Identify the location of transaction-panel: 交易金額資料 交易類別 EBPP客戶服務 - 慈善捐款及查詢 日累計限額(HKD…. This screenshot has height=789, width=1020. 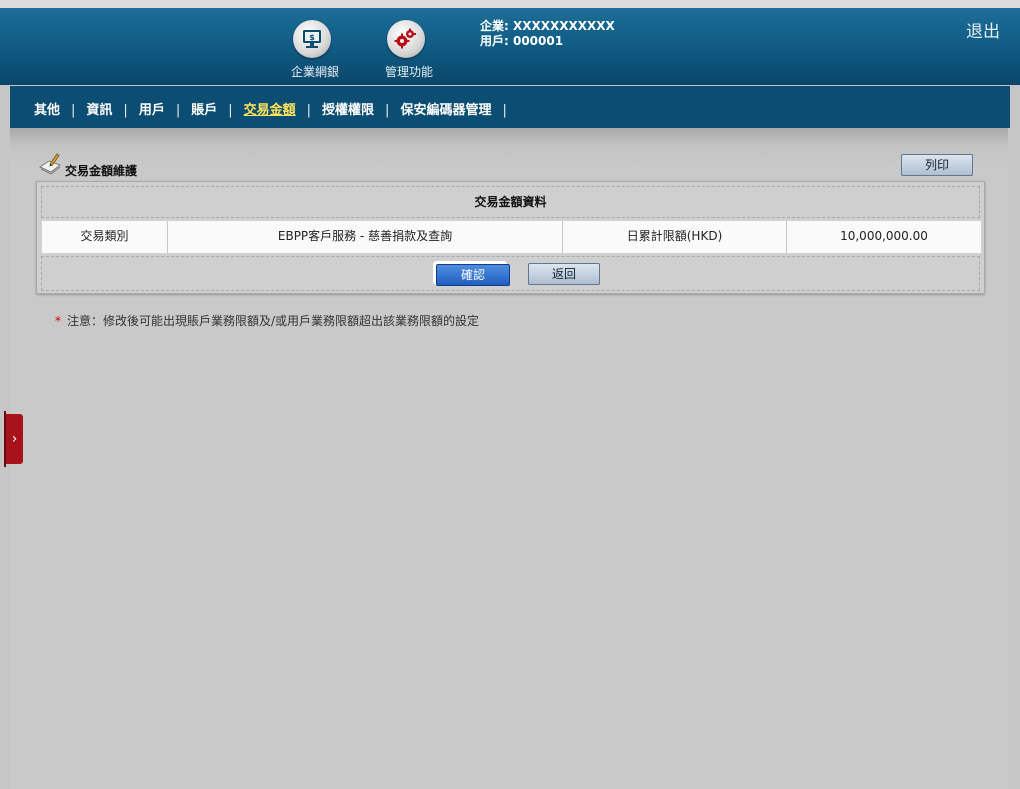
(510, 237).